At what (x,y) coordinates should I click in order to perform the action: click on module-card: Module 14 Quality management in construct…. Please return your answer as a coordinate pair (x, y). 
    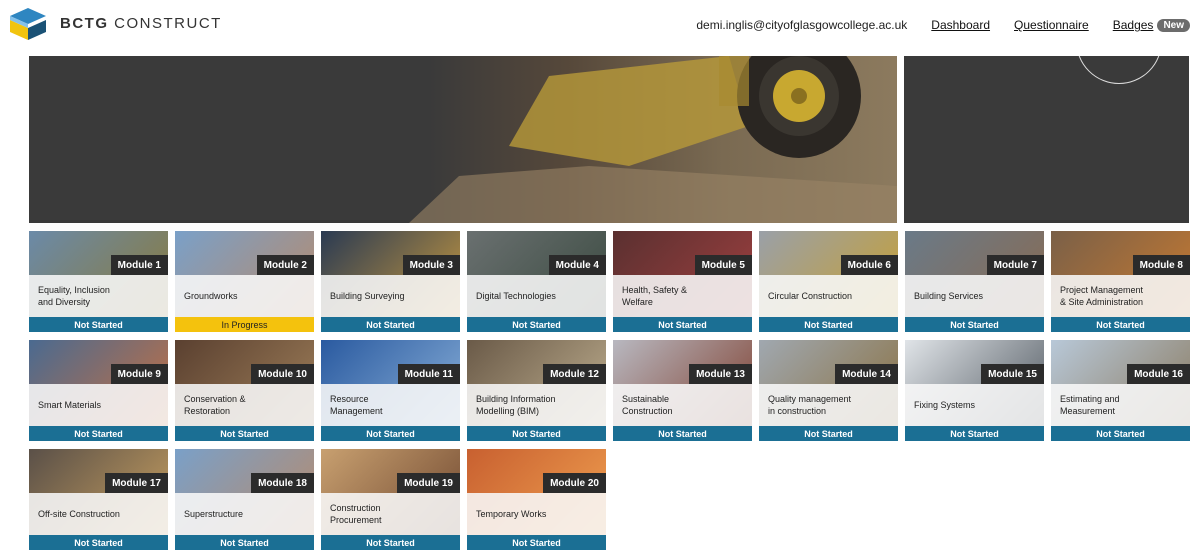
    Looking at the image, I should click on (828, 390).